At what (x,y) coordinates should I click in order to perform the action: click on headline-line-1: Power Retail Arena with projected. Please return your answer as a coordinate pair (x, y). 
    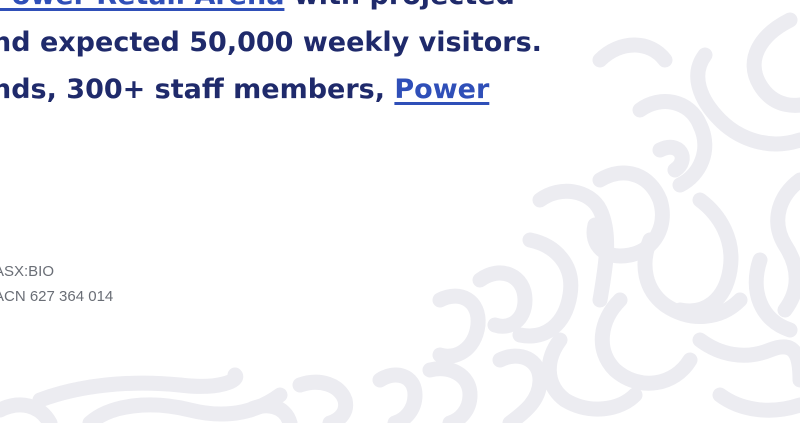
    Looking at the image, I should click on (316, 9).